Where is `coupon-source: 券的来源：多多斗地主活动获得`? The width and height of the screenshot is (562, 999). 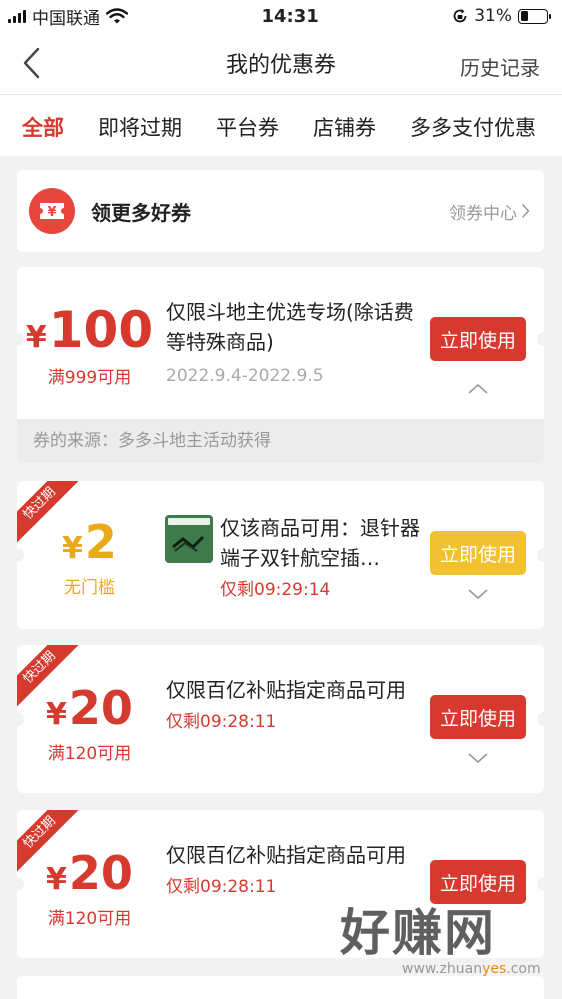 coupon-source: 券的来源：多多斗地主活动获得 is located at coordinates (280, 441).